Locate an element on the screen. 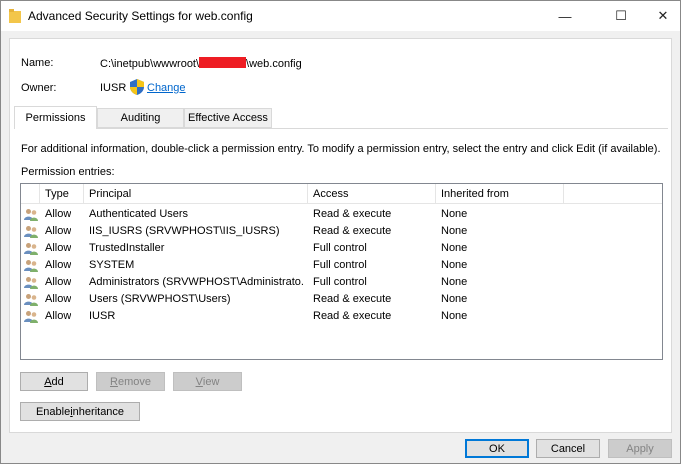 Image resolution: width=681 pixels, height=464 pixels. column-header-type: Type is located at coordinates (62, 194).